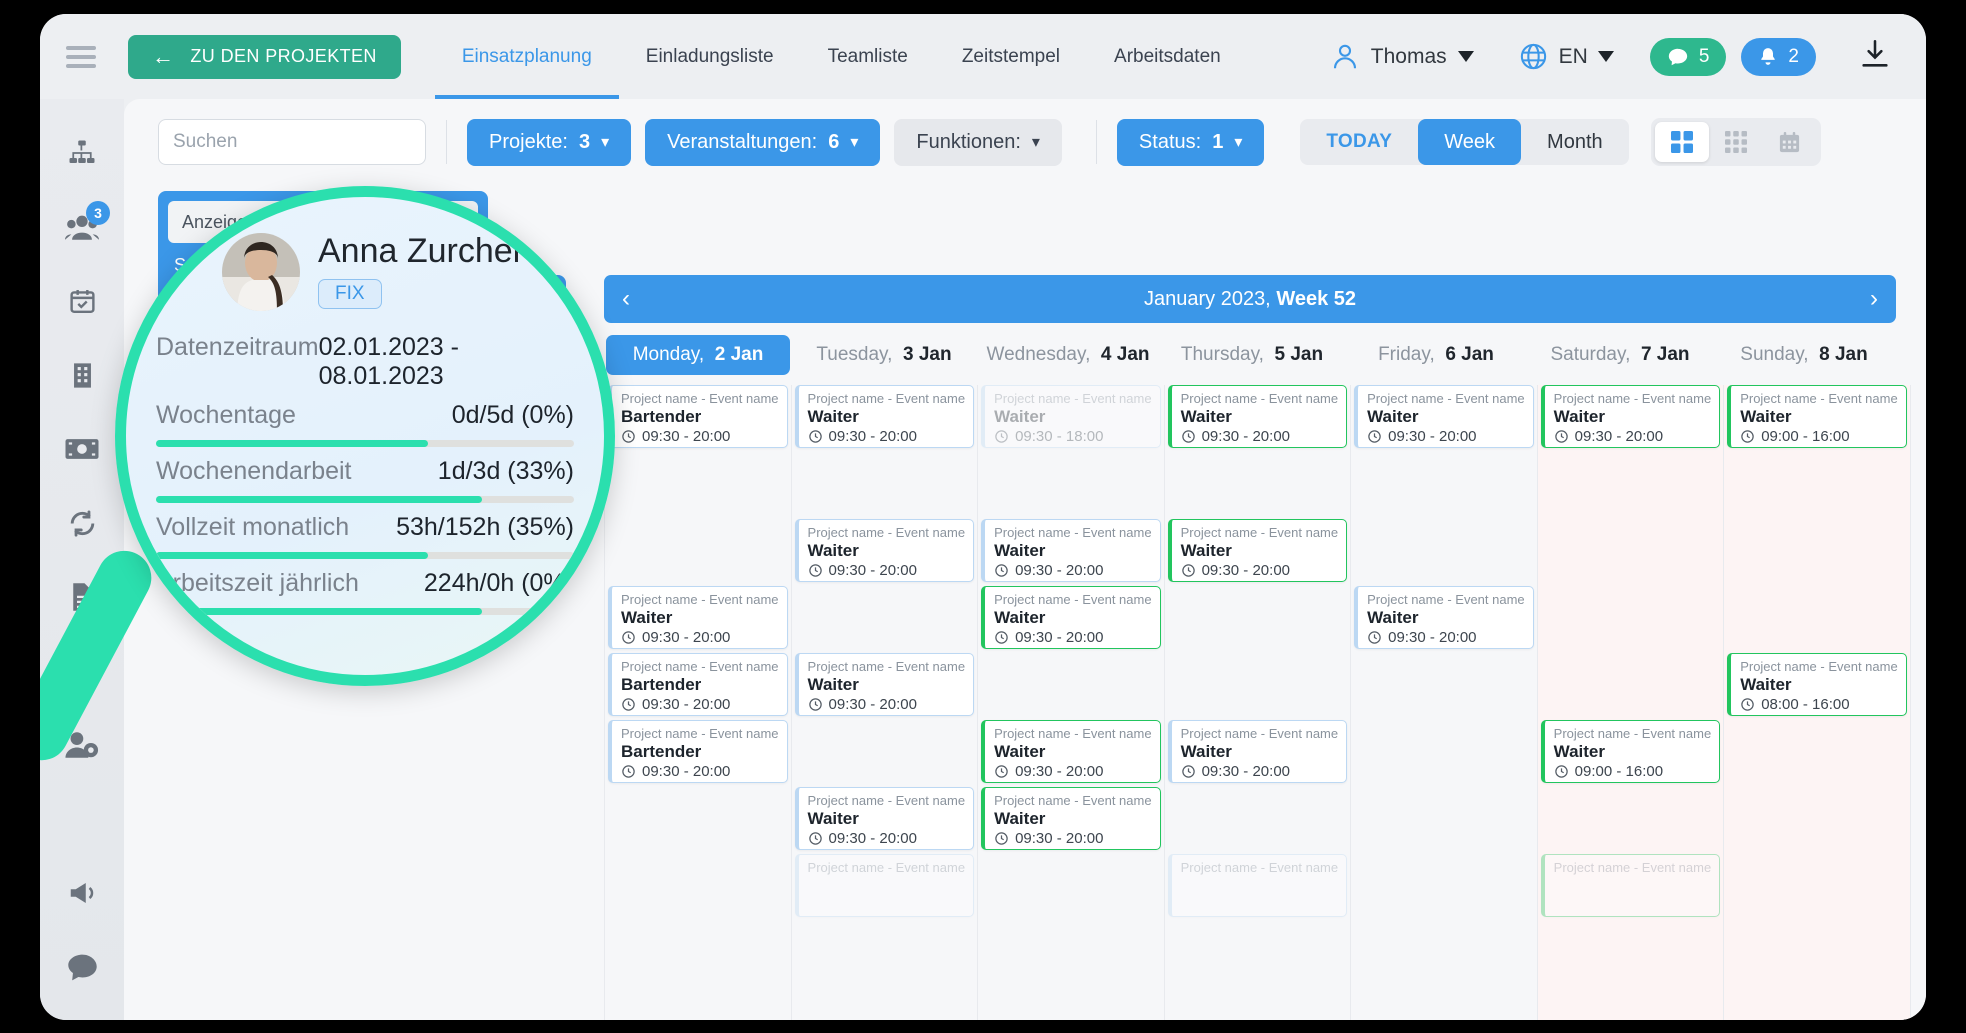  I want to click on calendar-prev-button: ‹, so click(626, 299).